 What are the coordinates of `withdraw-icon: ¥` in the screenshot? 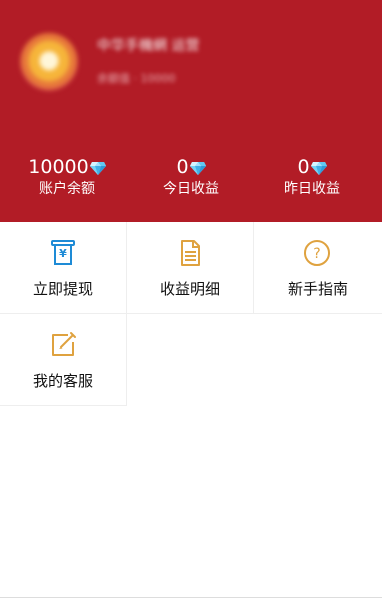 It's located at (63, 252).